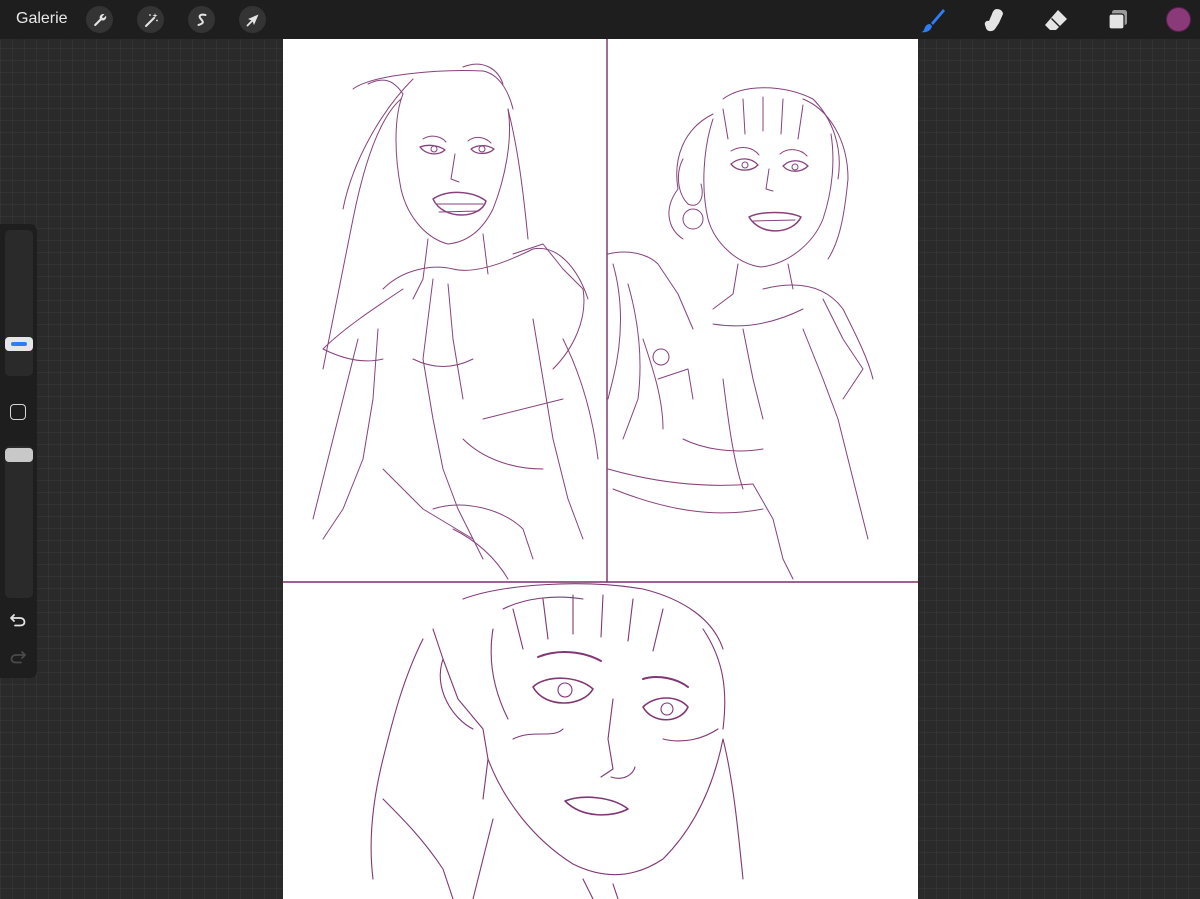  I want to click on transform-button, so click(252, 19).